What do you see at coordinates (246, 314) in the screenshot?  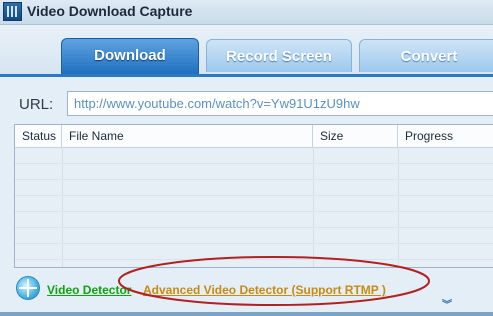 I see `bottom-border` at bounding box center [246, 314].